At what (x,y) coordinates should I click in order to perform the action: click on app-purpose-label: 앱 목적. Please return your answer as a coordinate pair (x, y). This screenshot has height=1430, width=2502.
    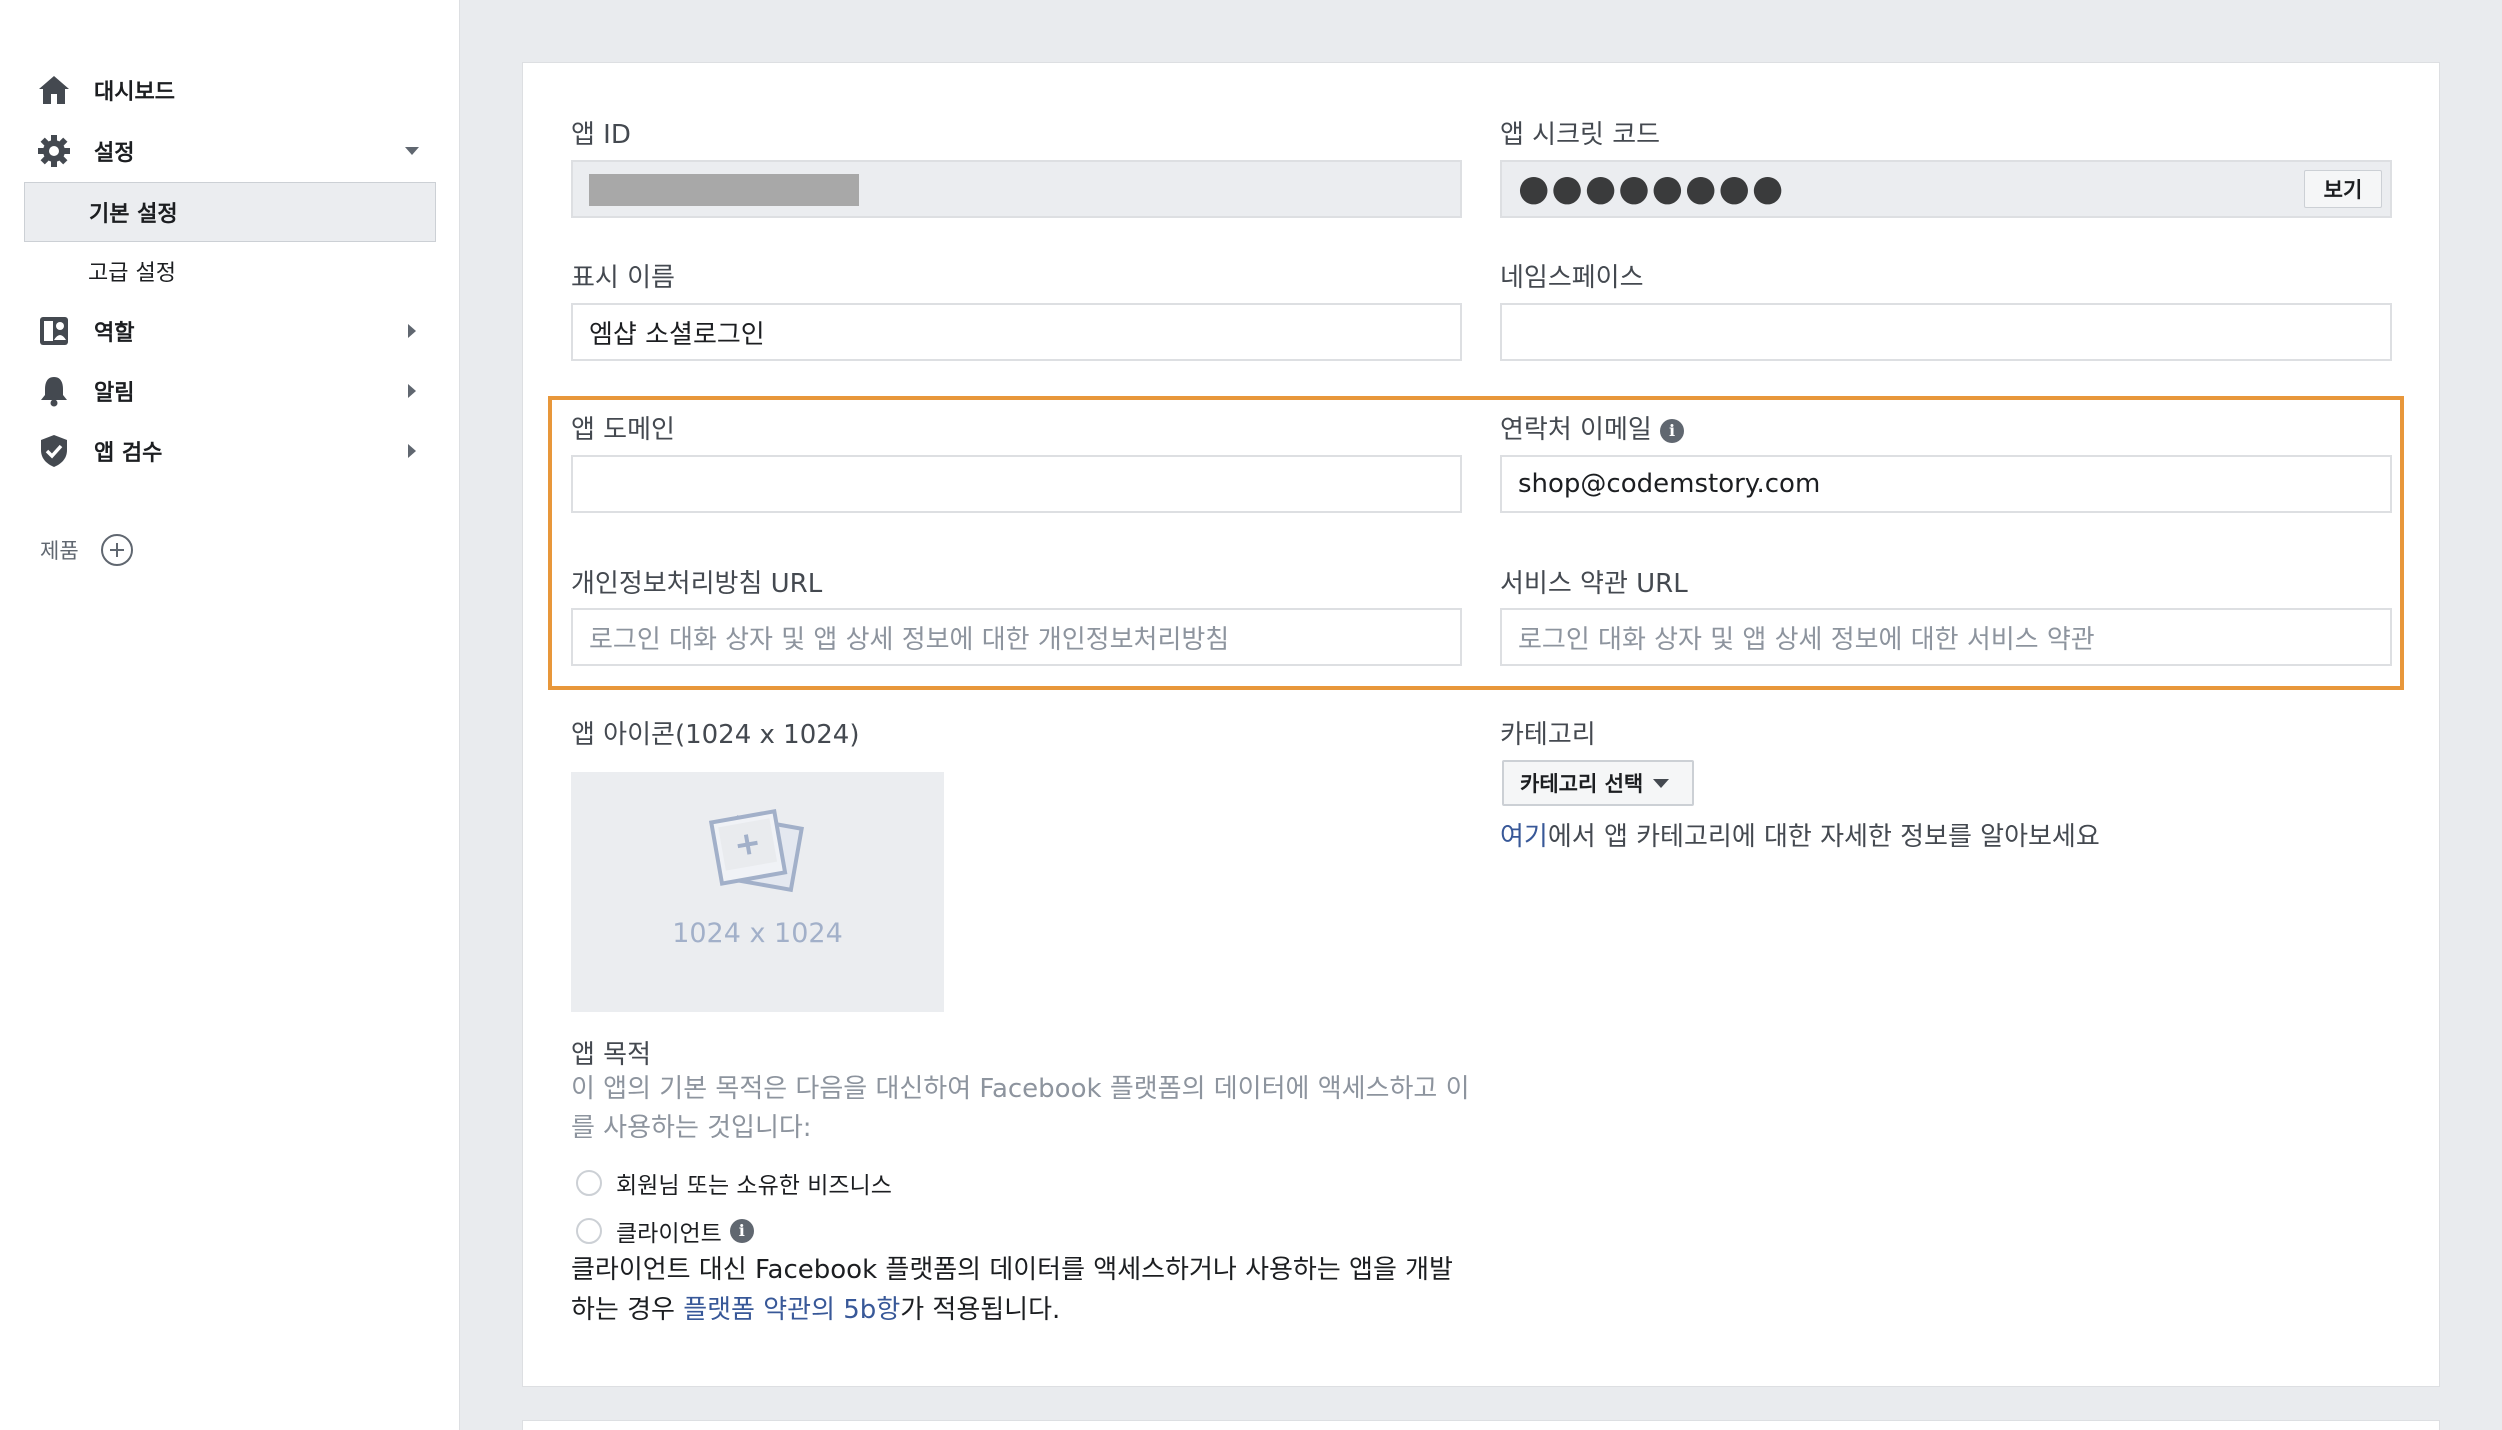
    Looking at the image, I should click on (611, 1055).